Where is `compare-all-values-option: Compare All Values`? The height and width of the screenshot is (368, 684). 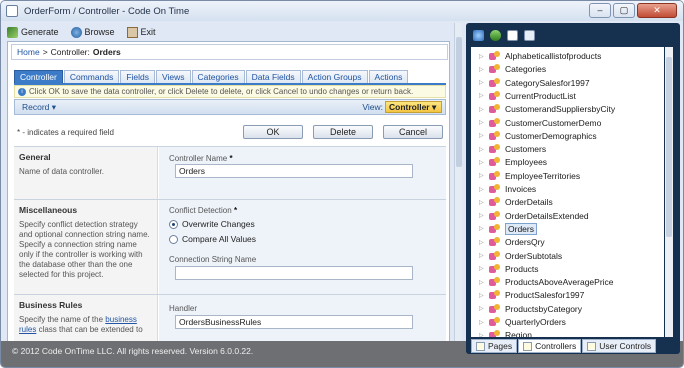 compare-all-values-option: Compare All Values is located at coordinates (212, 239).